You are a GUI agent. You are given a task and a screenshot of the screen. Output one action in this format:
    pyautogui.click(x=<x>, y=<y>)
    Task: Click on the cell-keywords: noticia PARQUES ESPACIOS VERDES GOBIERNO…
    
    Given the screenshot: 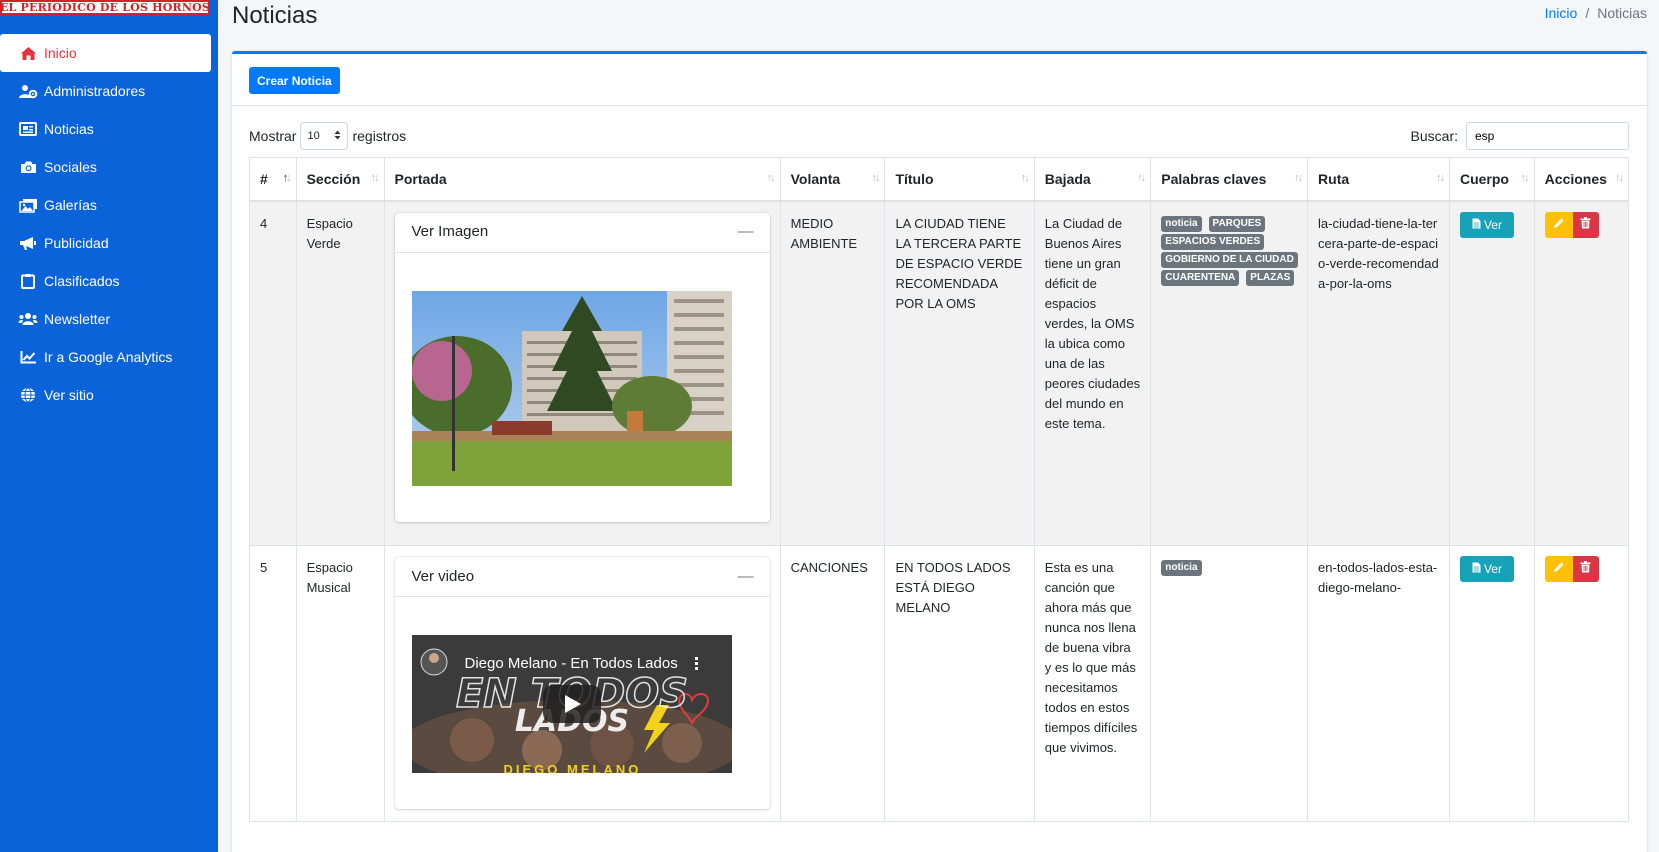 What is the action you would take?
    pyautogui.click(x=1229, y=373)
    